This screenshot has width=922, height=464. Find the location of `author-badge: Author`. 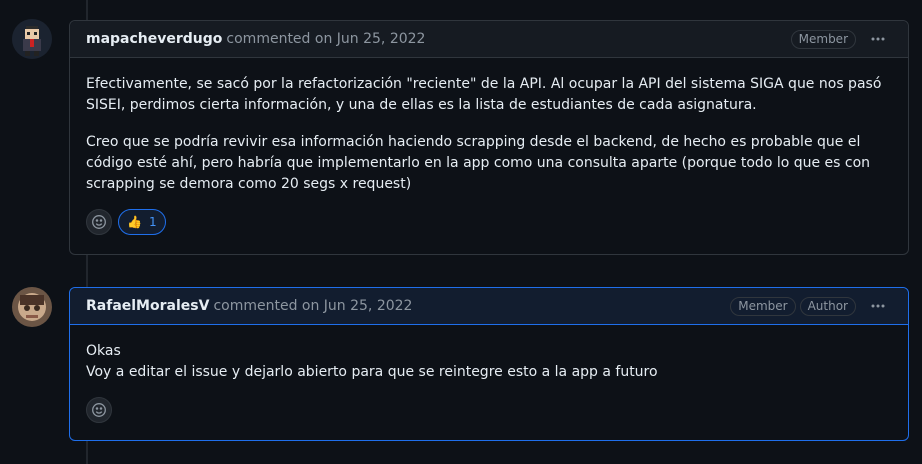

author-badge: Author is located at coordinates (827, 306).